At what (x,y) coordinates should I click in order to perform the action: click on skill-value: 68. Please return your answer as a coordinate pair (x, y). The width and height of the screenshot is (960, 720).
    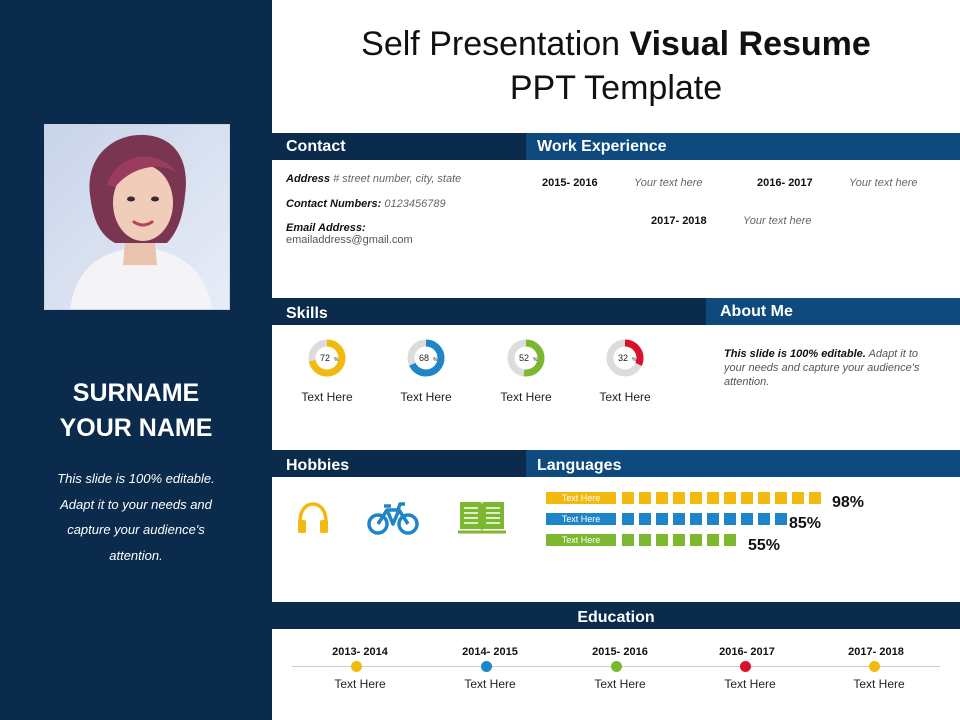
    Looking at the image, I should click on (424, 358).